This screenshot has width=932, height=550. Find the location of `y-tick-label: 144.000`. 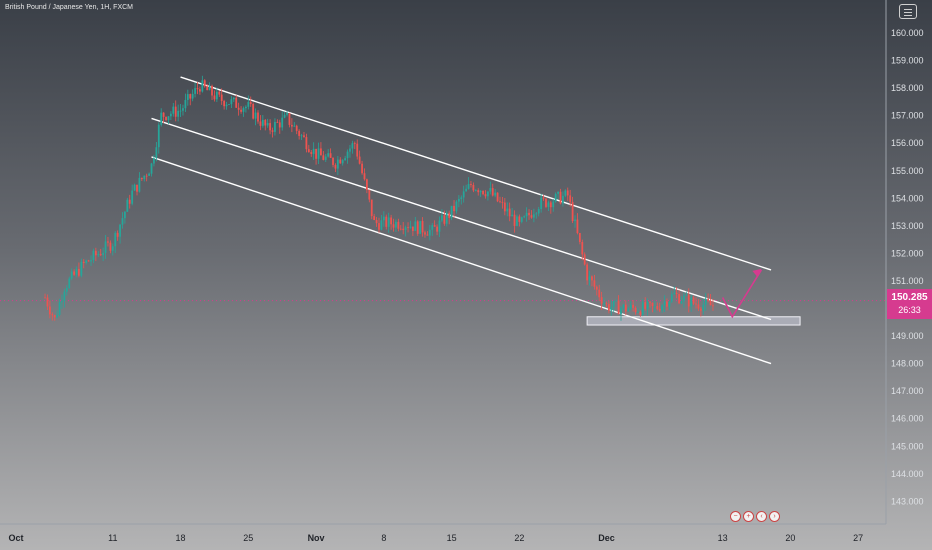

y-tick-label: 144.000 is located at coordinates (907, 474).